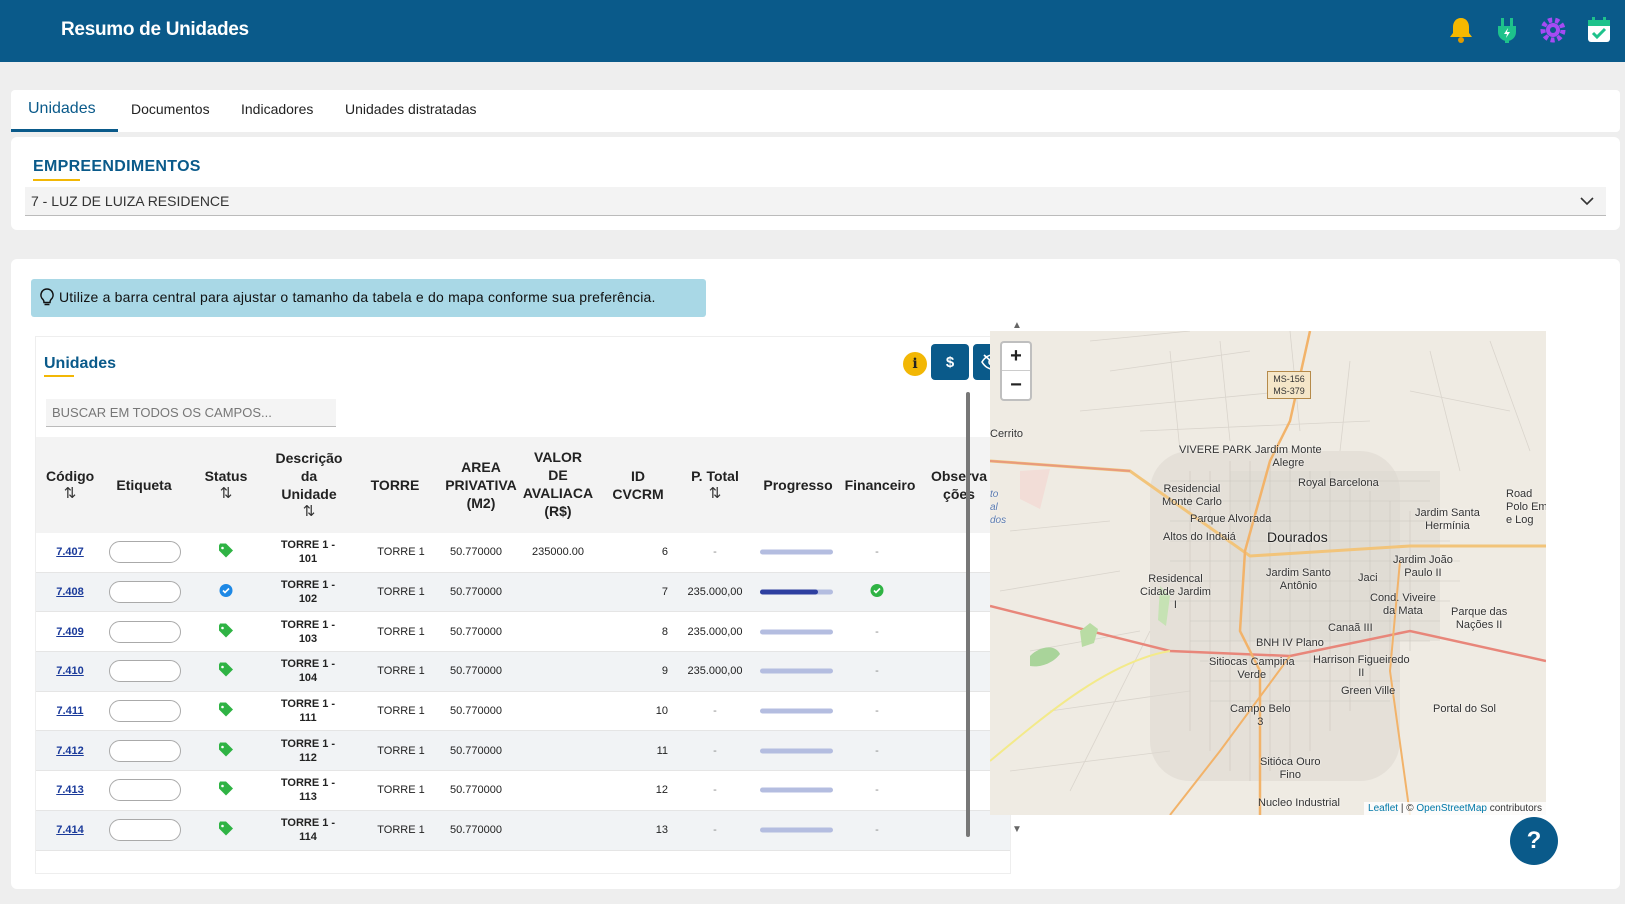  I want to click on top-bar: Resumo de Unidades, so click(812, 31).